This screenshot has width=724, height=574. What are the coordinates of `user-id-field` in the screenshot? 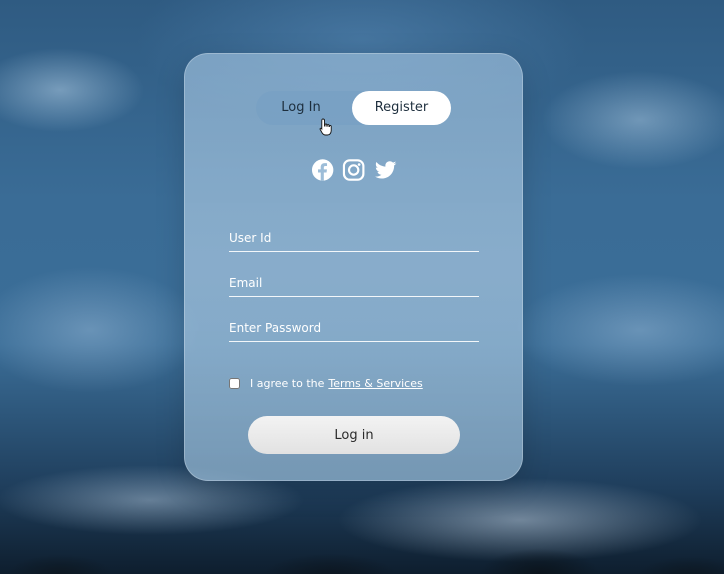 It's located at (354, 238).